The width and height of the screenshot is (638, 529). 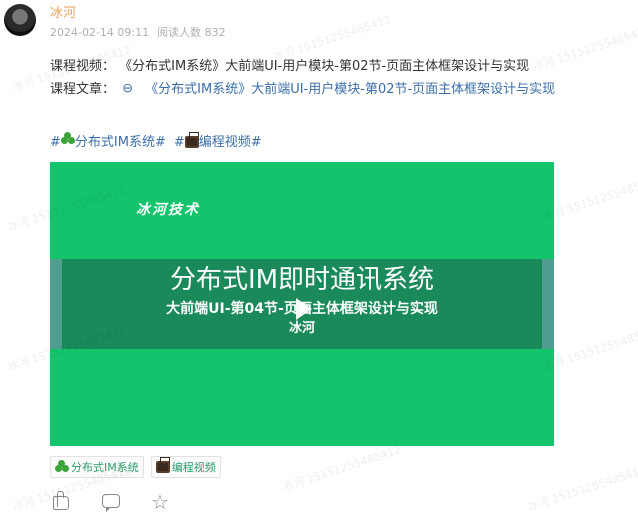 I want to click on hashtag-distributed-im: # 分布式IM系统#, so click(x=108, y=140).